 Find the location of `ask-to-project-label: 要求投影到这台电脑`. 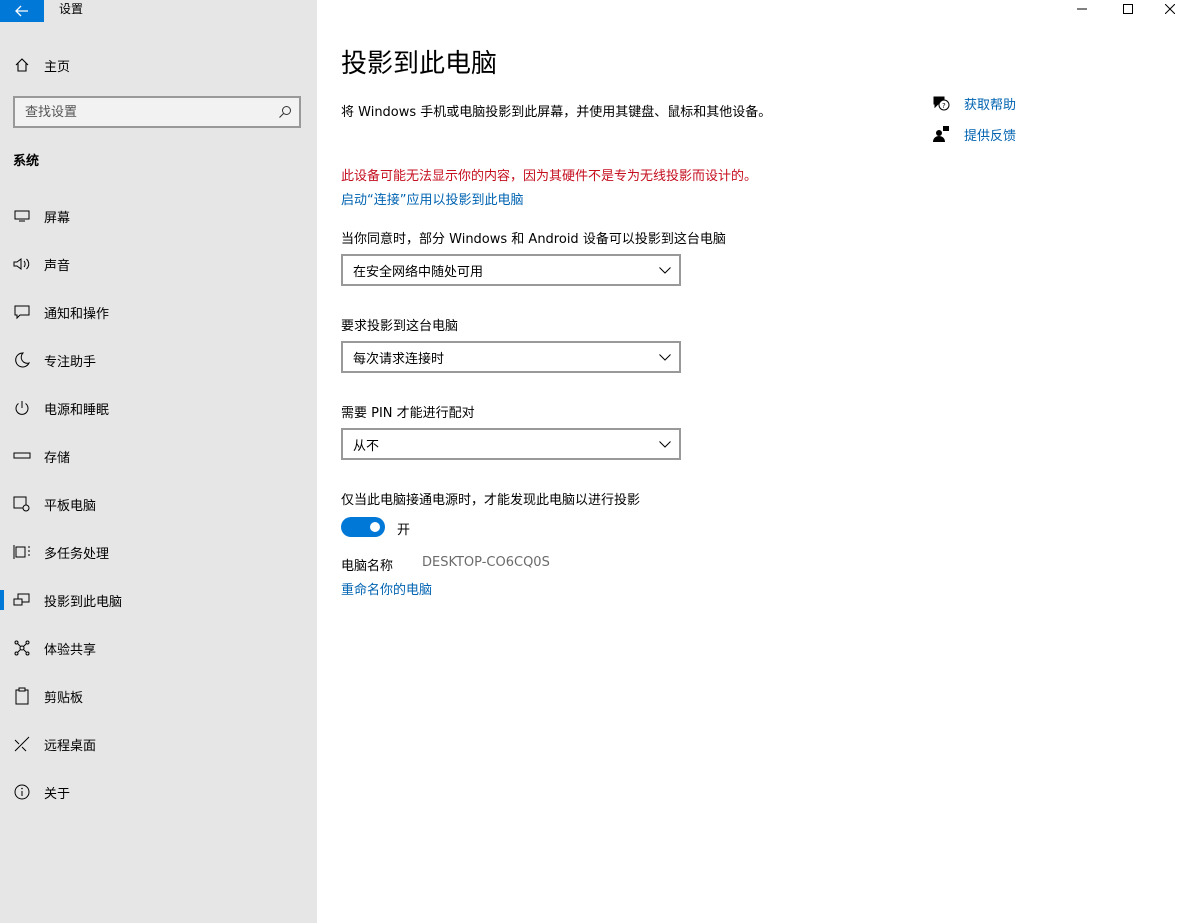

ask-to-project-label: 要求投影到这台电脑 is located at coordinates (400, 326).